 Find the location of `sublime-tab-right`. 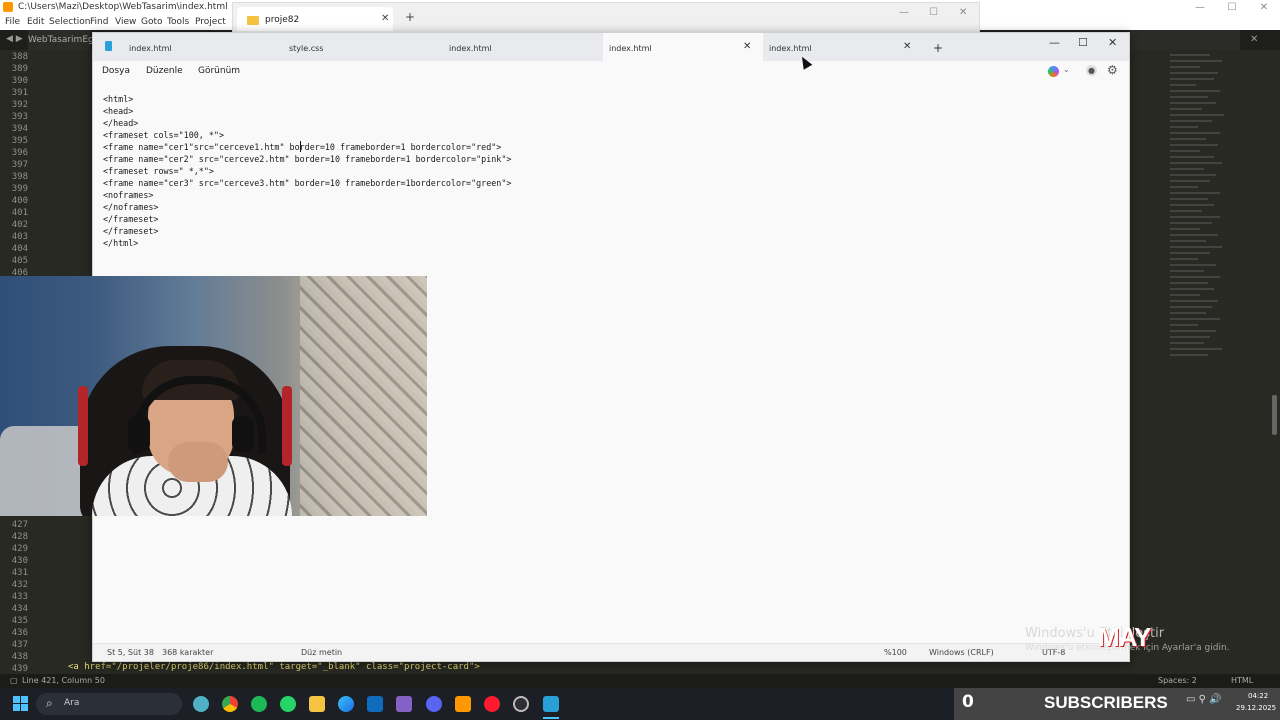

sublime-tab-right is located at coordinates (1185, 40).